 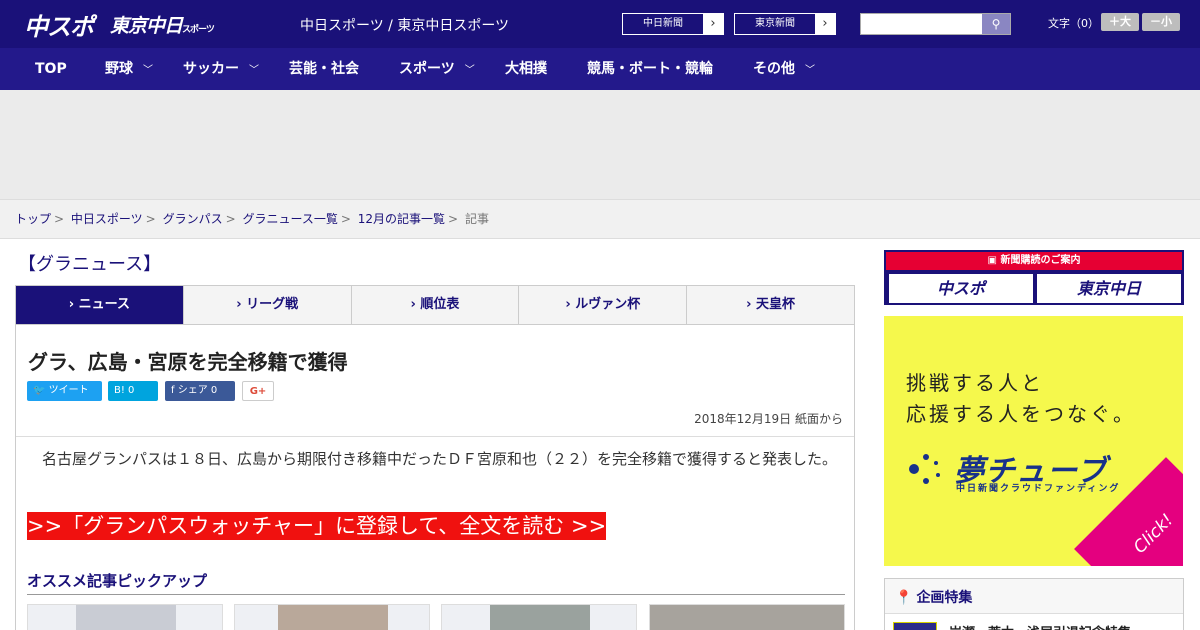 What do you see at coordinates (915, 626) in the screenshot?
I see `feature-badge` at bounding box center [915, 626].